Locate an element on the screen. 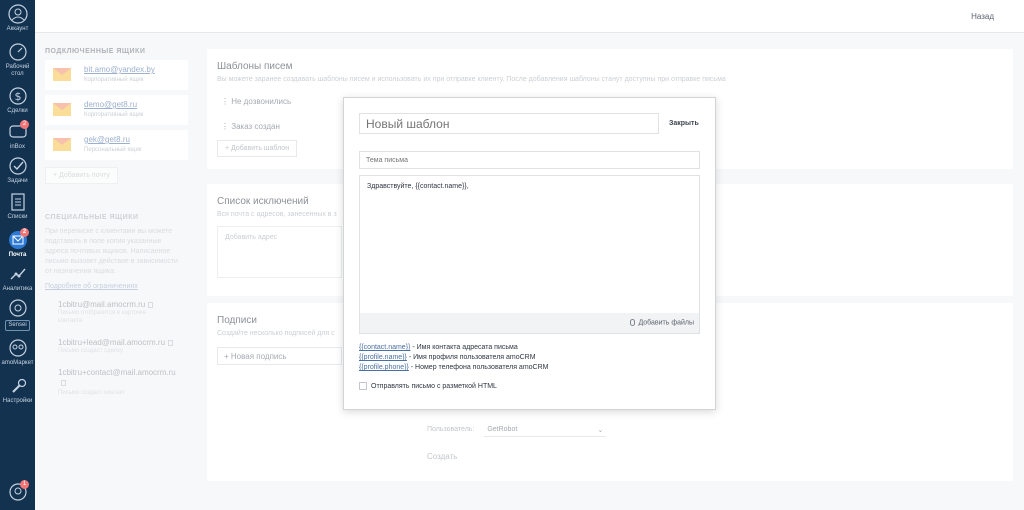  list-icon is located at coordinates (17, 202).